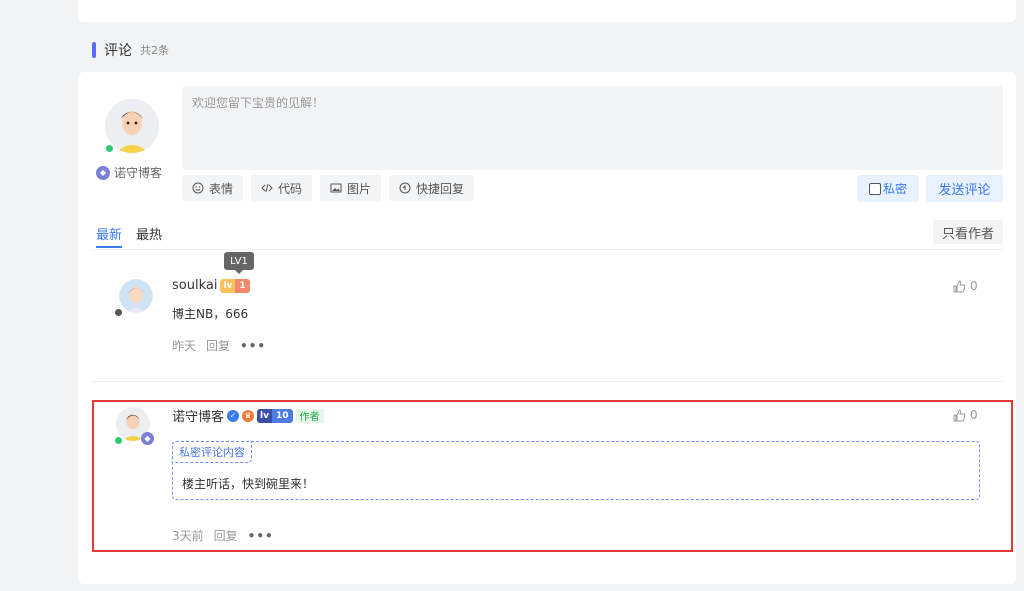 This screenshot has height=591, width=1024. I want to click on level-tooltip: LV1, so click(239, 263).